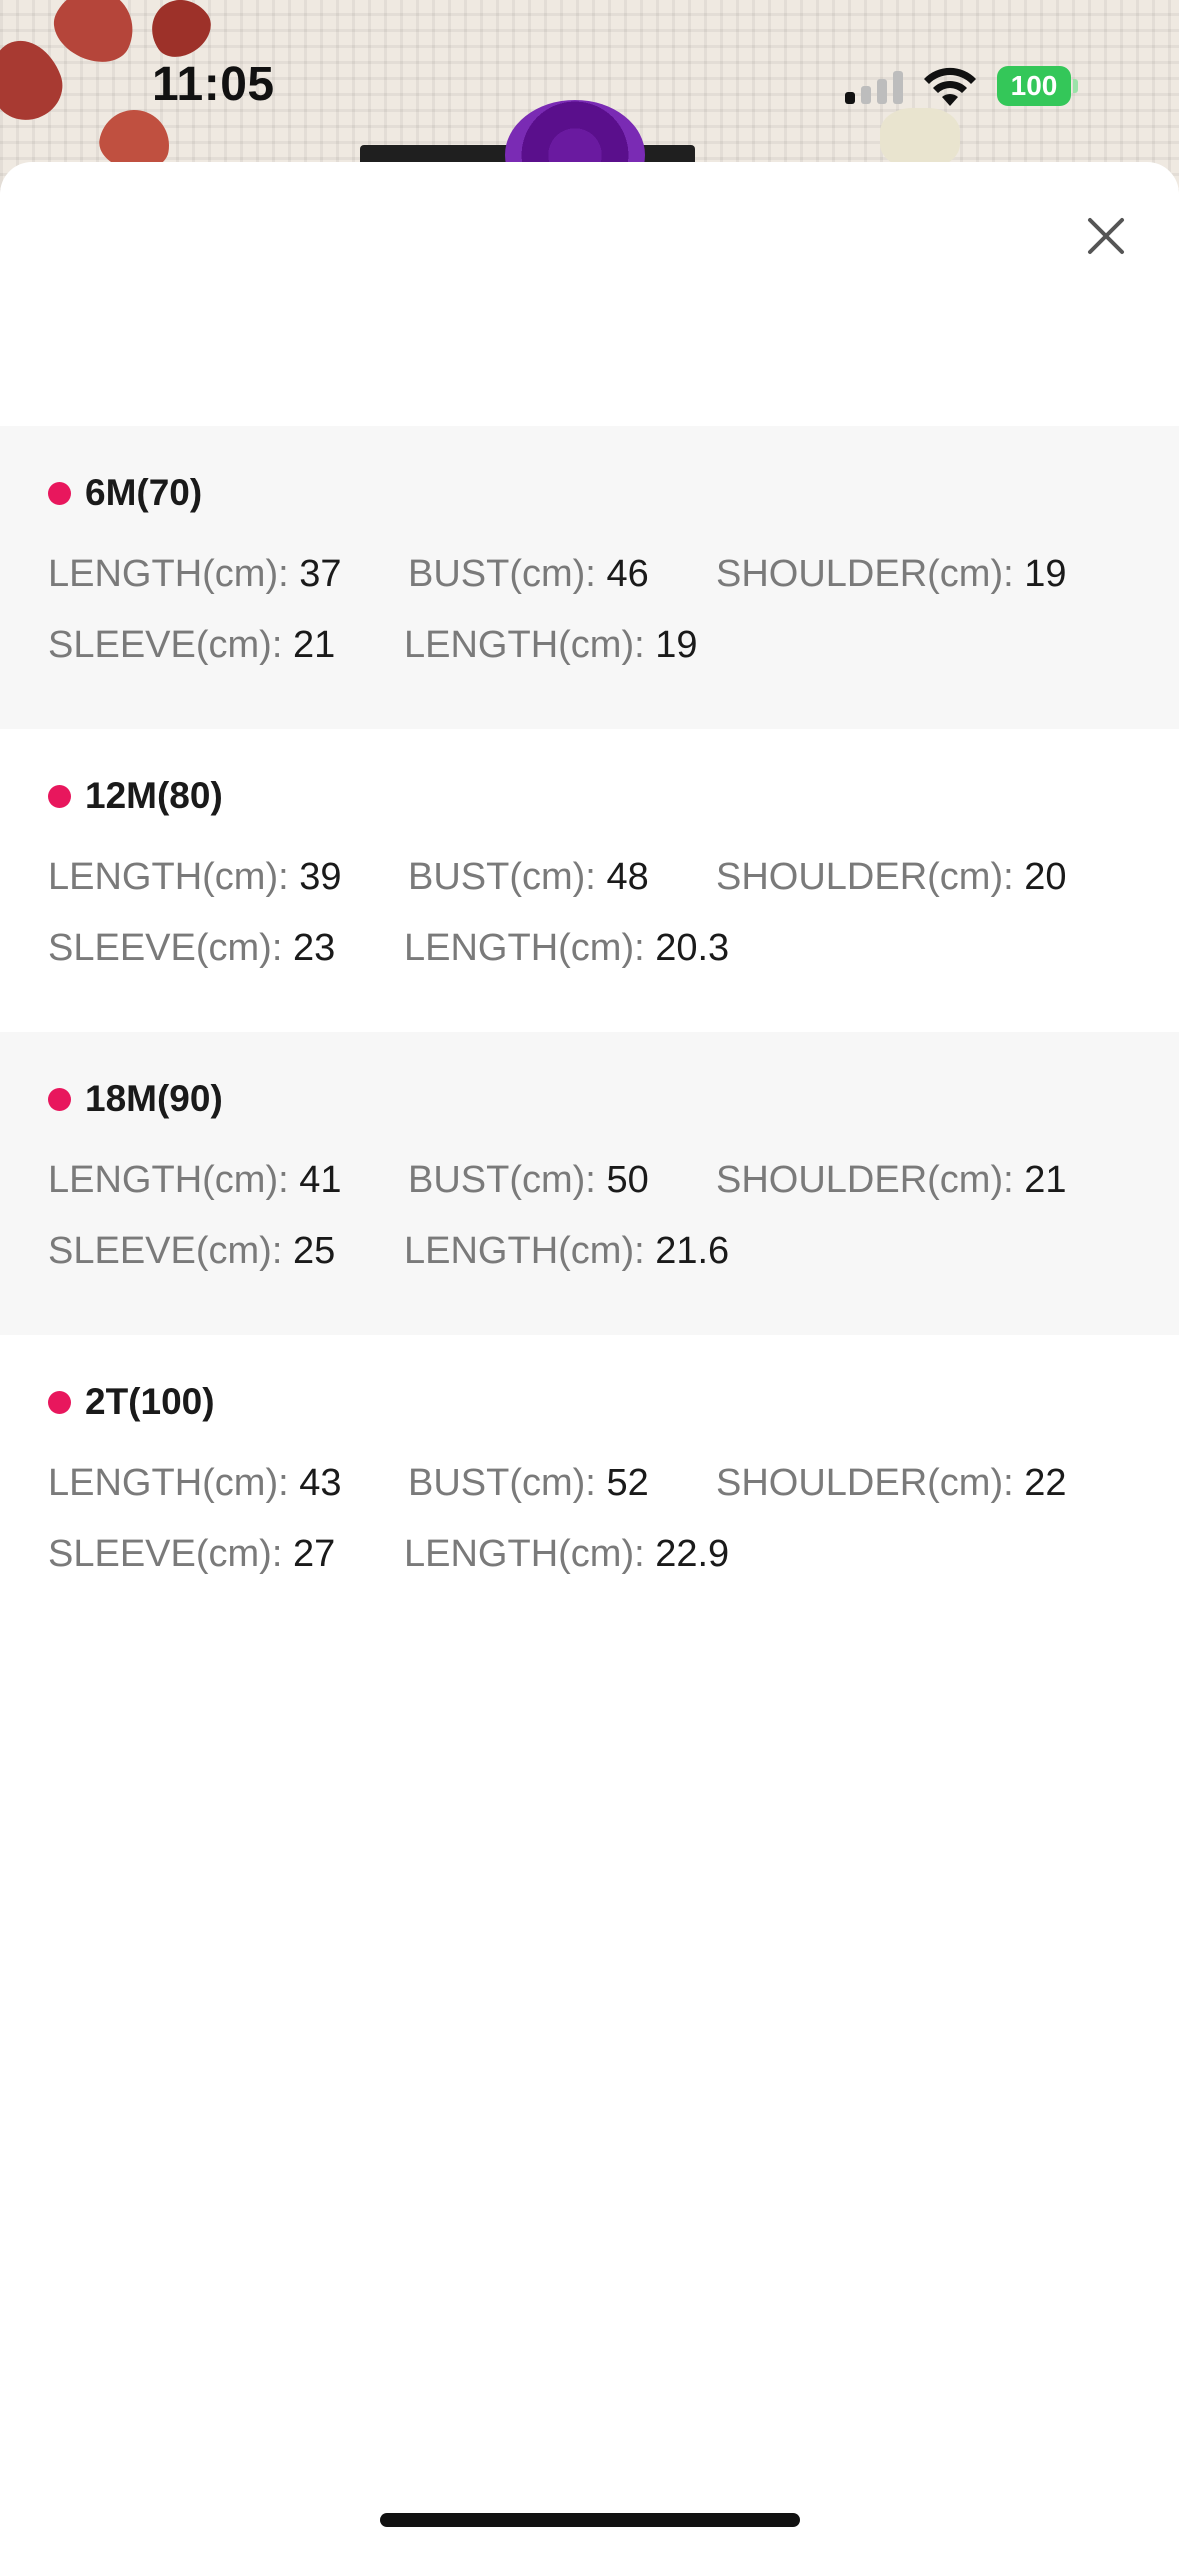 Image resolution: width=1179 pixels, height=2556 pixels. Describe the element at coordinates (192, 1251) in the screenshot. I see `measurement: SLEEVE(cm): 25` at that location.